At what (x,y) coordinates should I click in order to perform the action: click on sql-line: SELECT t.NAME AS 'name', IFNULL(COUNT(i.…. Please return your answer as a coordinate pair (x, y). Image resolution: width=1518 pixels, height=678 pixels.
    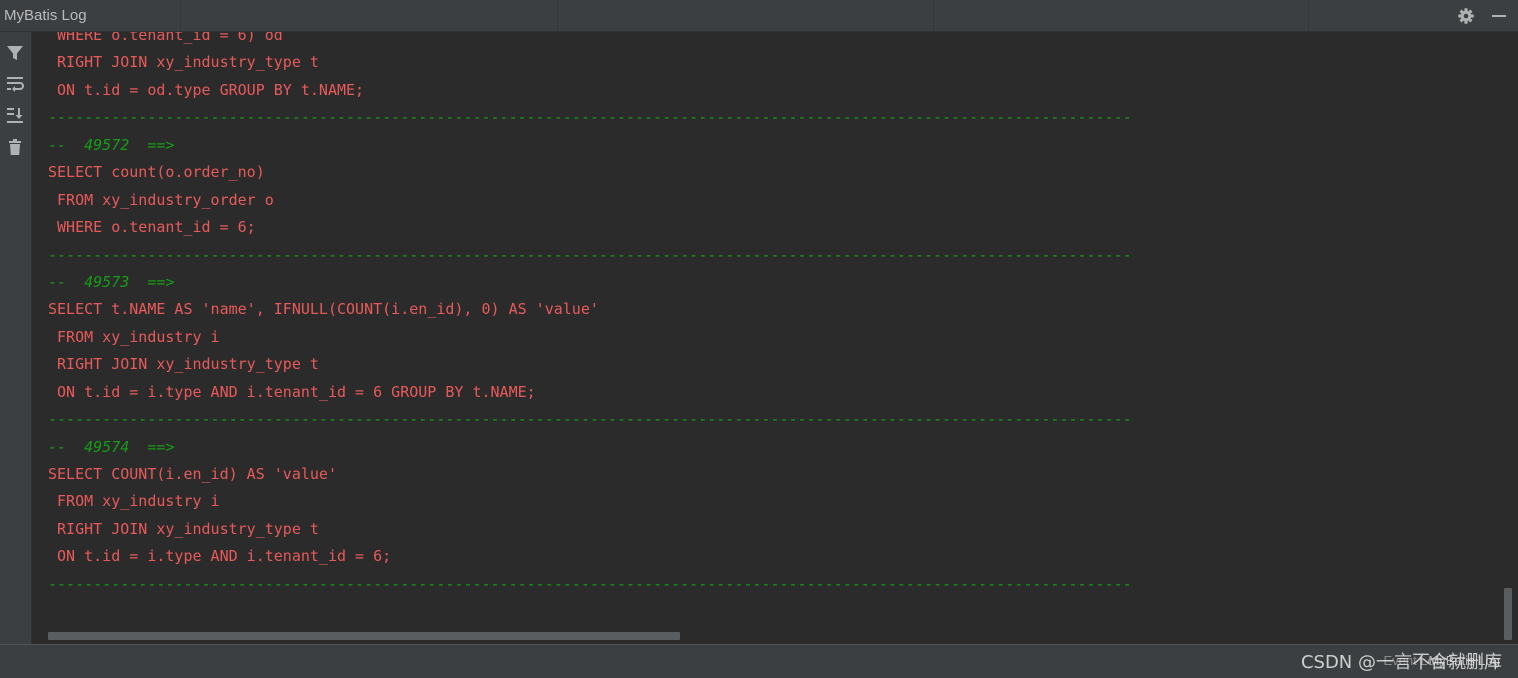
    Looking at the image, I should click on (323, 309).